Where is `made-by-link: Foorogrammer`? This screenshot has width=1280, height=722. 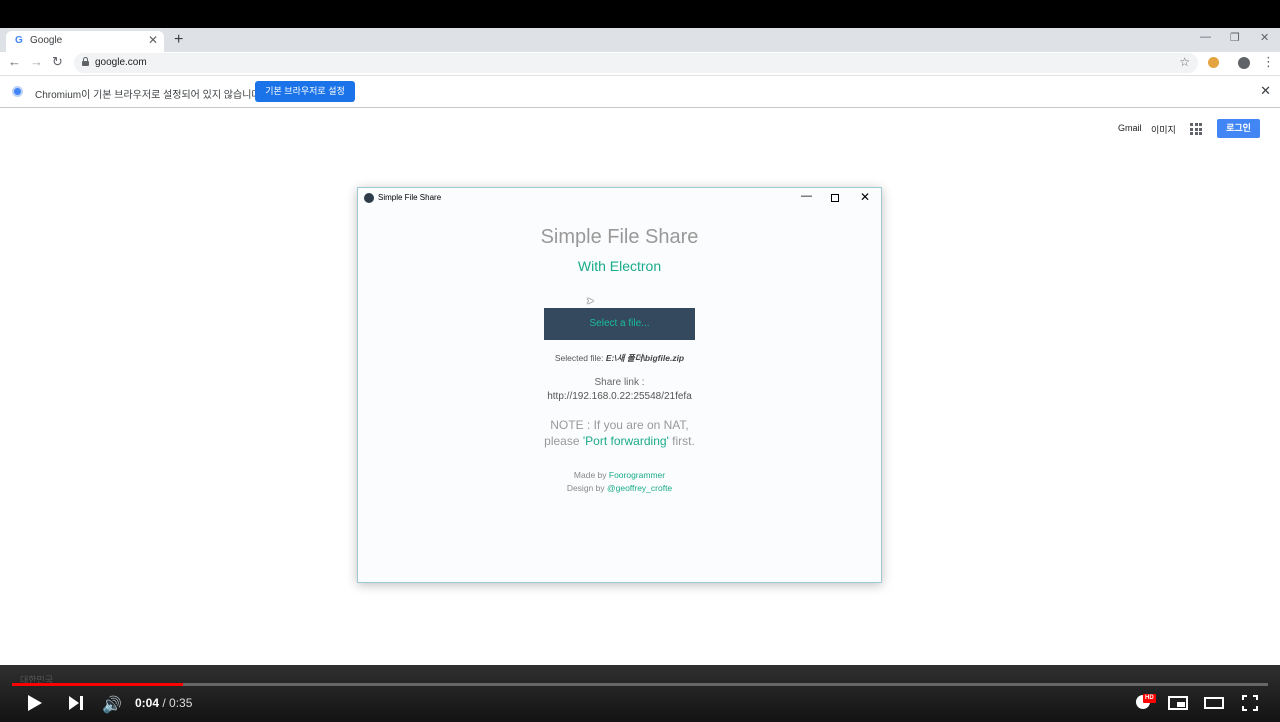
made-by-link: Foorogrammer is located at coordinates (637, 475).